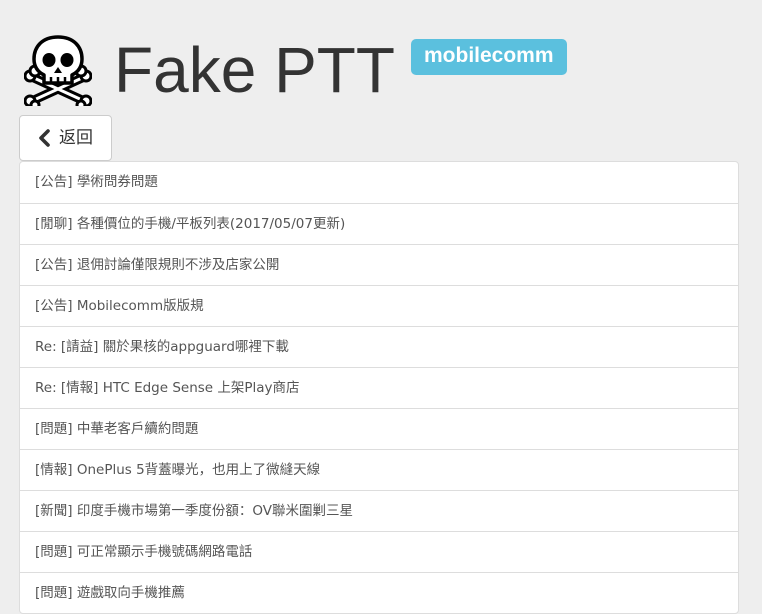  I want to click on post-list-item: [情報] OnePlus 5背蓋曝光，也用上了微縫天線, so click(379, 469).